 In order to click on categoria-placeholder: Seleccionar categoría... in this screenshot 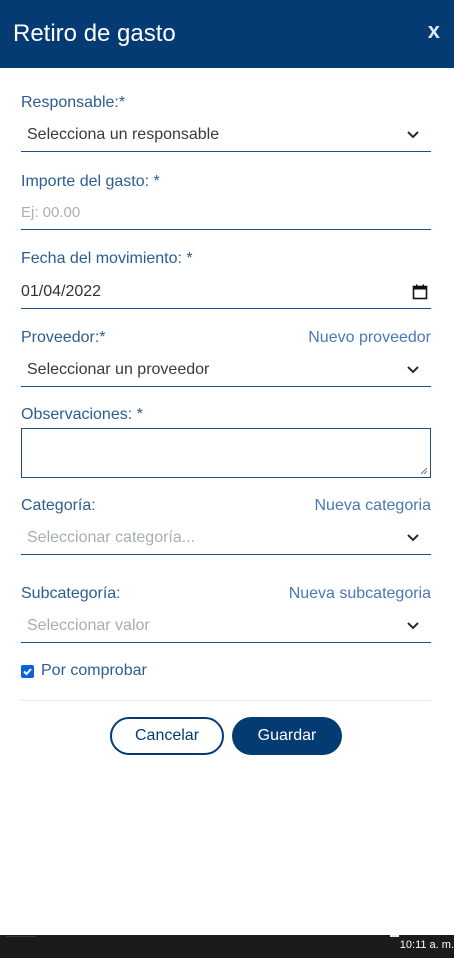, I will do `click(111, 537)`.